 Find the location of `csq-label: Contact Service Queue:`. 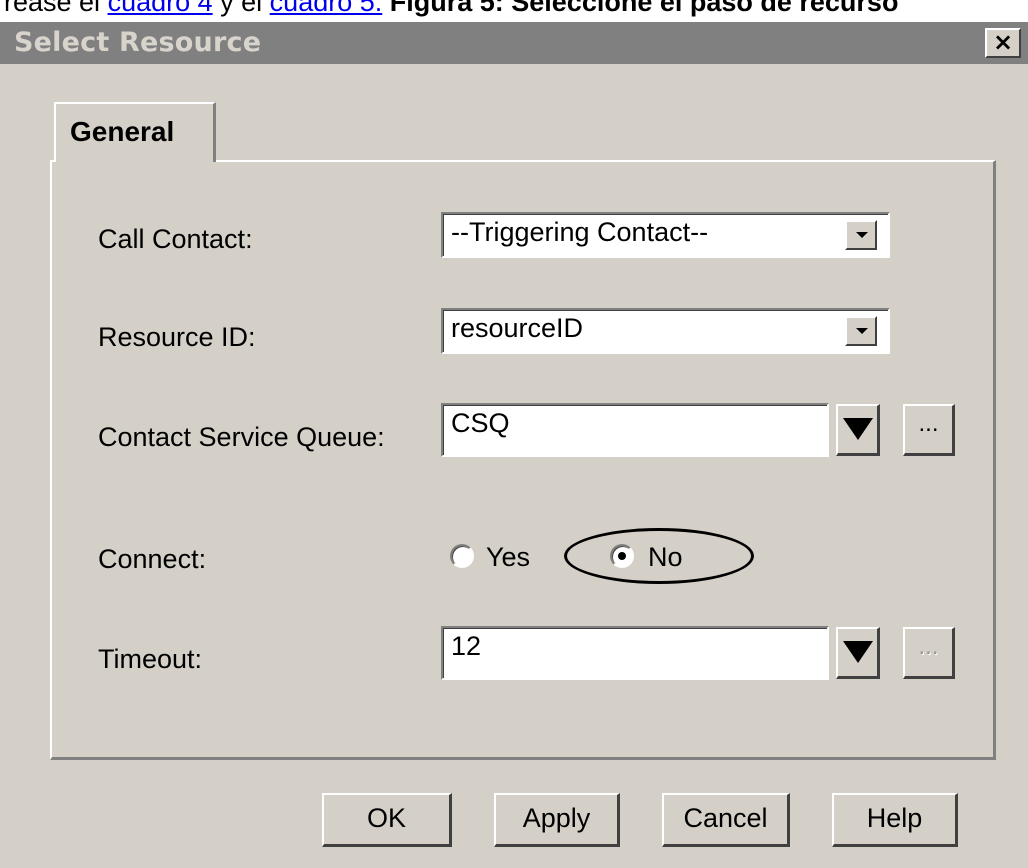

csq-label: Contact Service Queue: is located at coordinates (241, 437).